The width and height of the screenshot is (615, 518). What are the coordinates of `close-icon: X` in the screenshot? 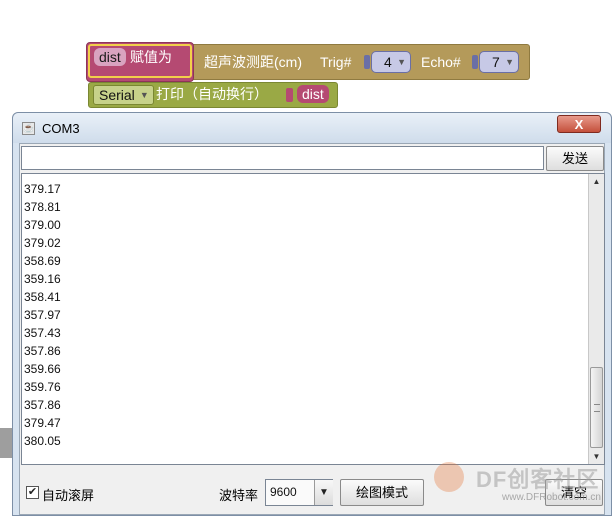 It's located at (579, 124).